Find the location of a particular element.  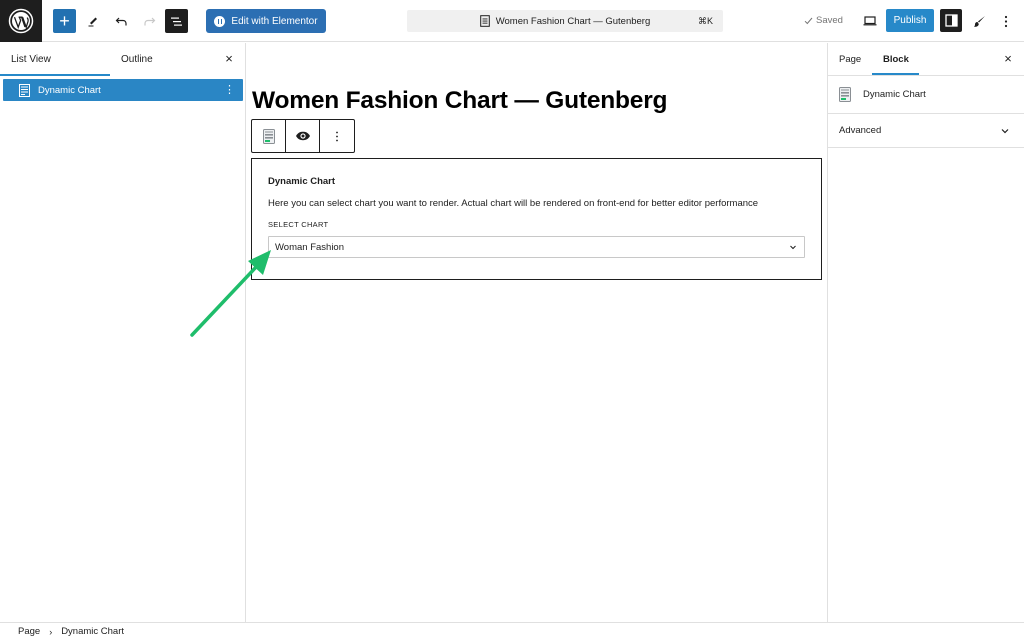

tools-button is located at coordinates (93, 21).